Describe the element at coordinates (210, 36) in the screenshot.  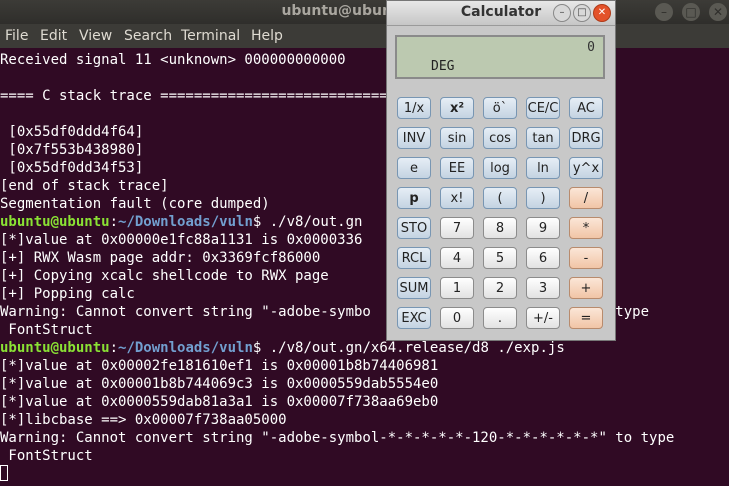
I see `menu-terminal: Terminal` at that location.